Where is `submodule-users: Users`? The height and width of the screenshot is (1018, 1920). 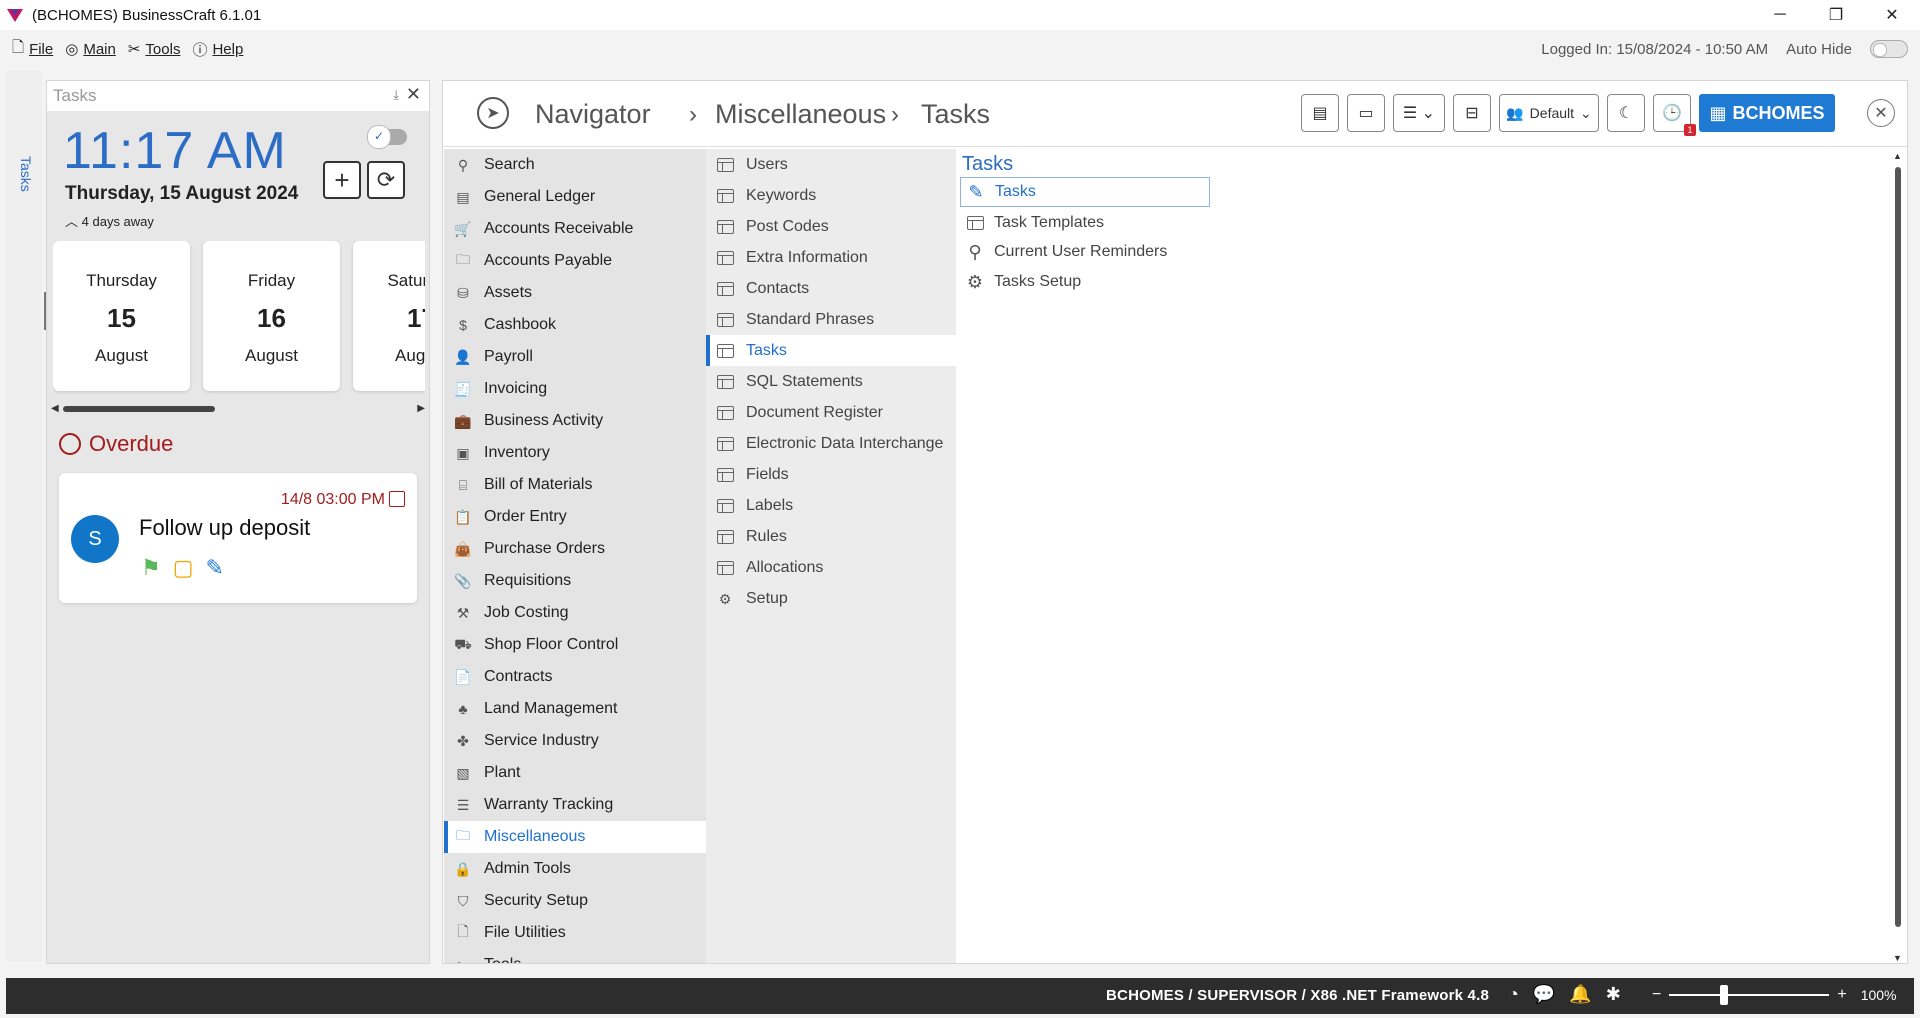
submodule-users: Users is located at coordinates (831, 164).